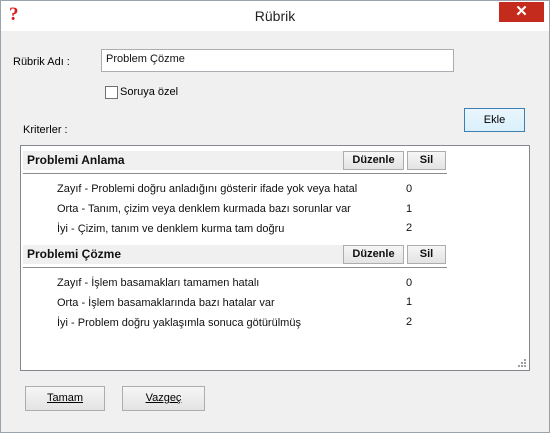 Image resolution: width=550 pixels, height=433 pixels. I want to click on section-title: Problemi Anlama, so click(76, 160).